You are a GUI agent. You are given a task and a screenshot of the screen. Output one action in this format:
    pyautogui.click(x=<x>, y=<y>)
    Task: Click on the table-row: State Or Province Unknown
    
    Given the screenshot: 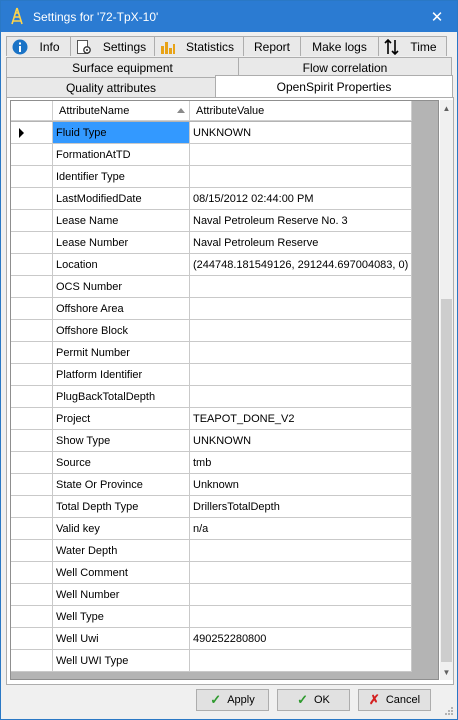 What is the action you would take?
    pyautogui.click(x=211, y=485)
    